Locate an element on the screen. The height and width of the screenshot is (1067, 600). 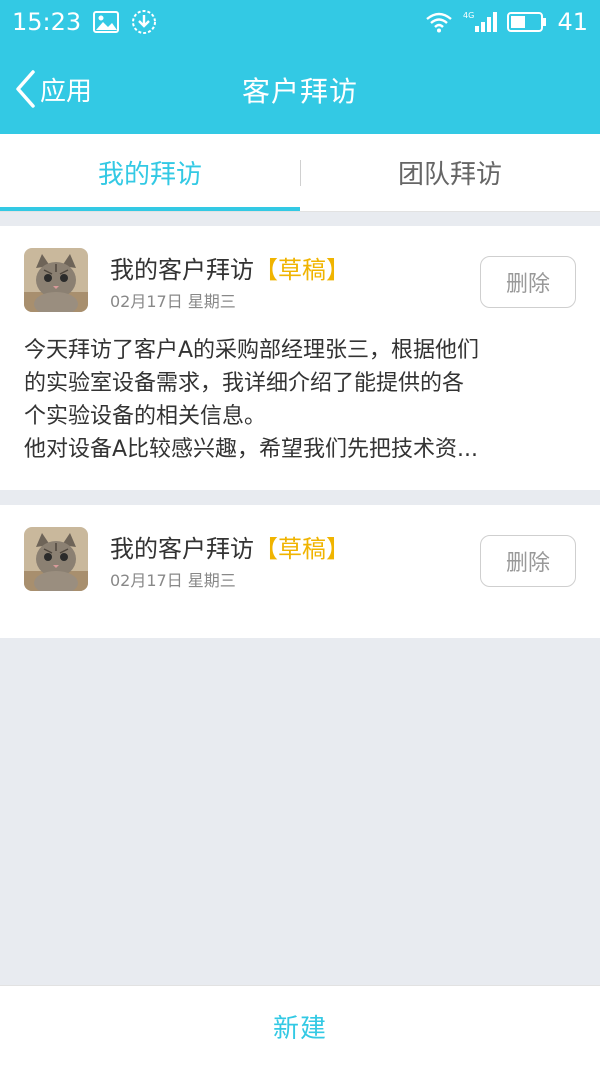
tab-team-visits: 团队拜访 is located at coordinates (450, 172).